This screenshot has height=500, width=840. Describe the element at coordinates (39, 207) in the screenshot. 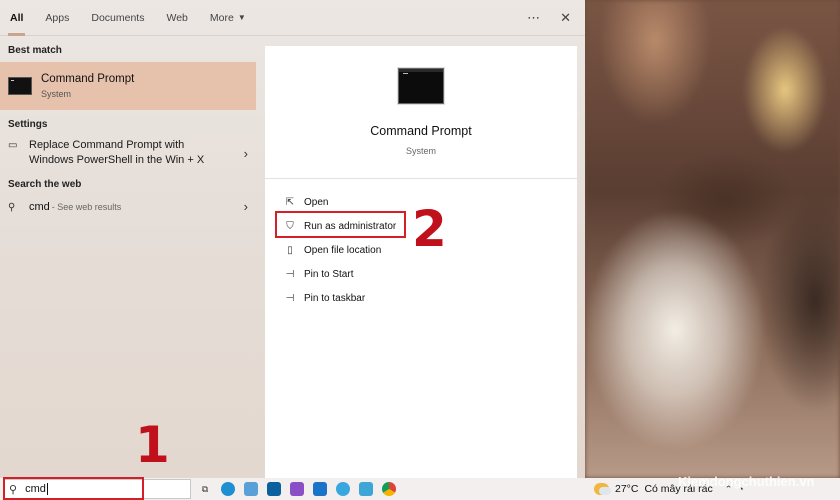

I see `web-search-query: cmd` at that location.